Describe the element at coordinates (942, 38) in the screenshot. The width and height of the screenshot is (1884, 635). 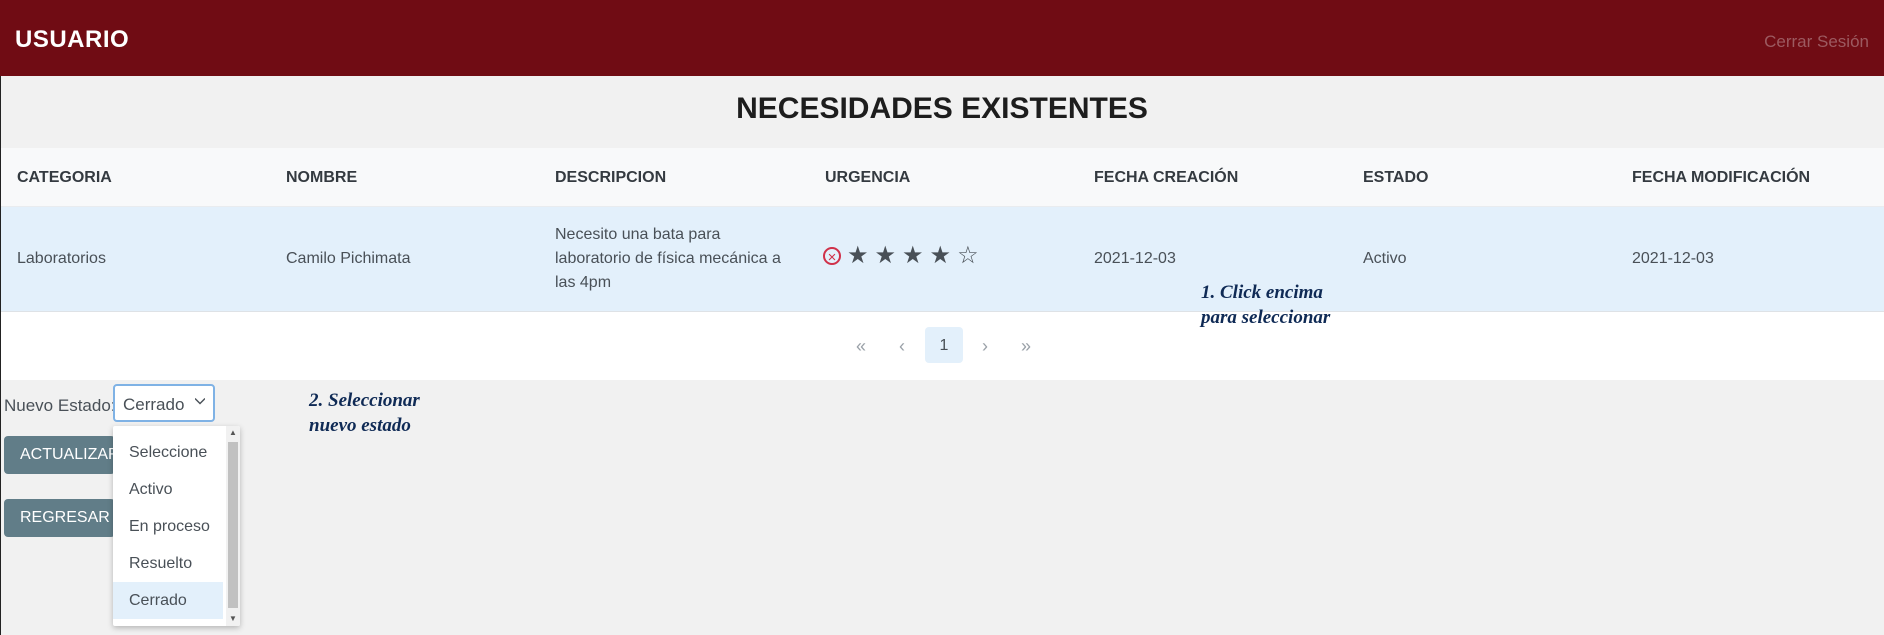
I see `top-navbar: USUARIO Cerrar Sesión` at that location.